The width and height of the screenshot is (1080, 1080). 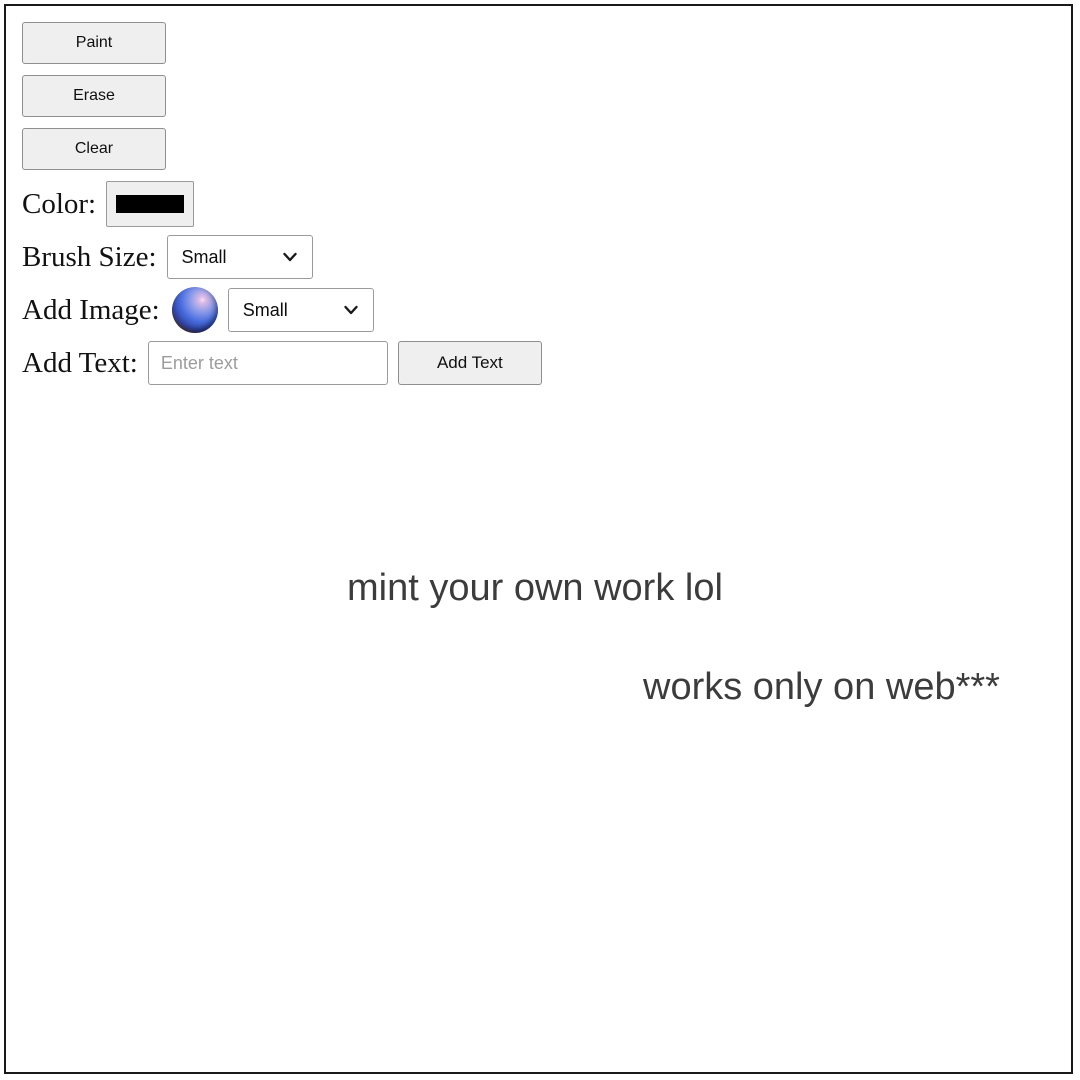 I want to click on add-image-label: Add Image:, so click(x=91, y=309).